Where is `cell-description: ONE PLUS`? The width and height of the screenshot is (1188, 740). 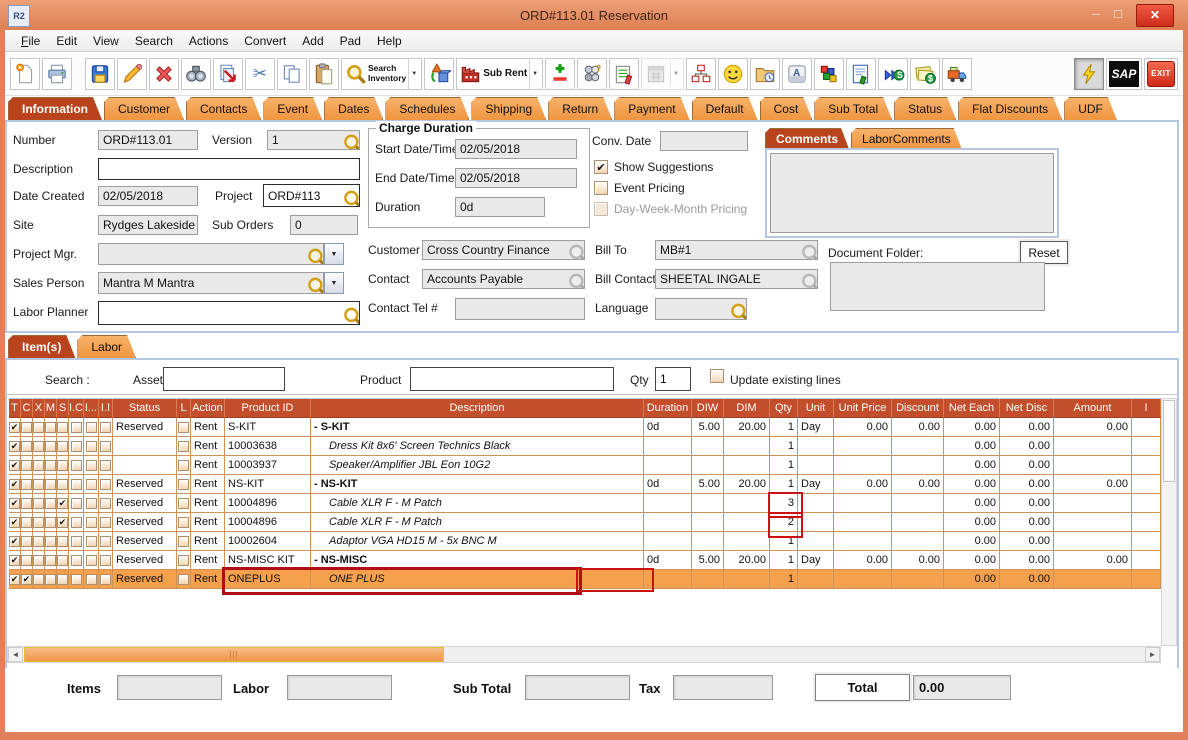 cell-description: ONE PLUS is located at coordinates (477, 579).